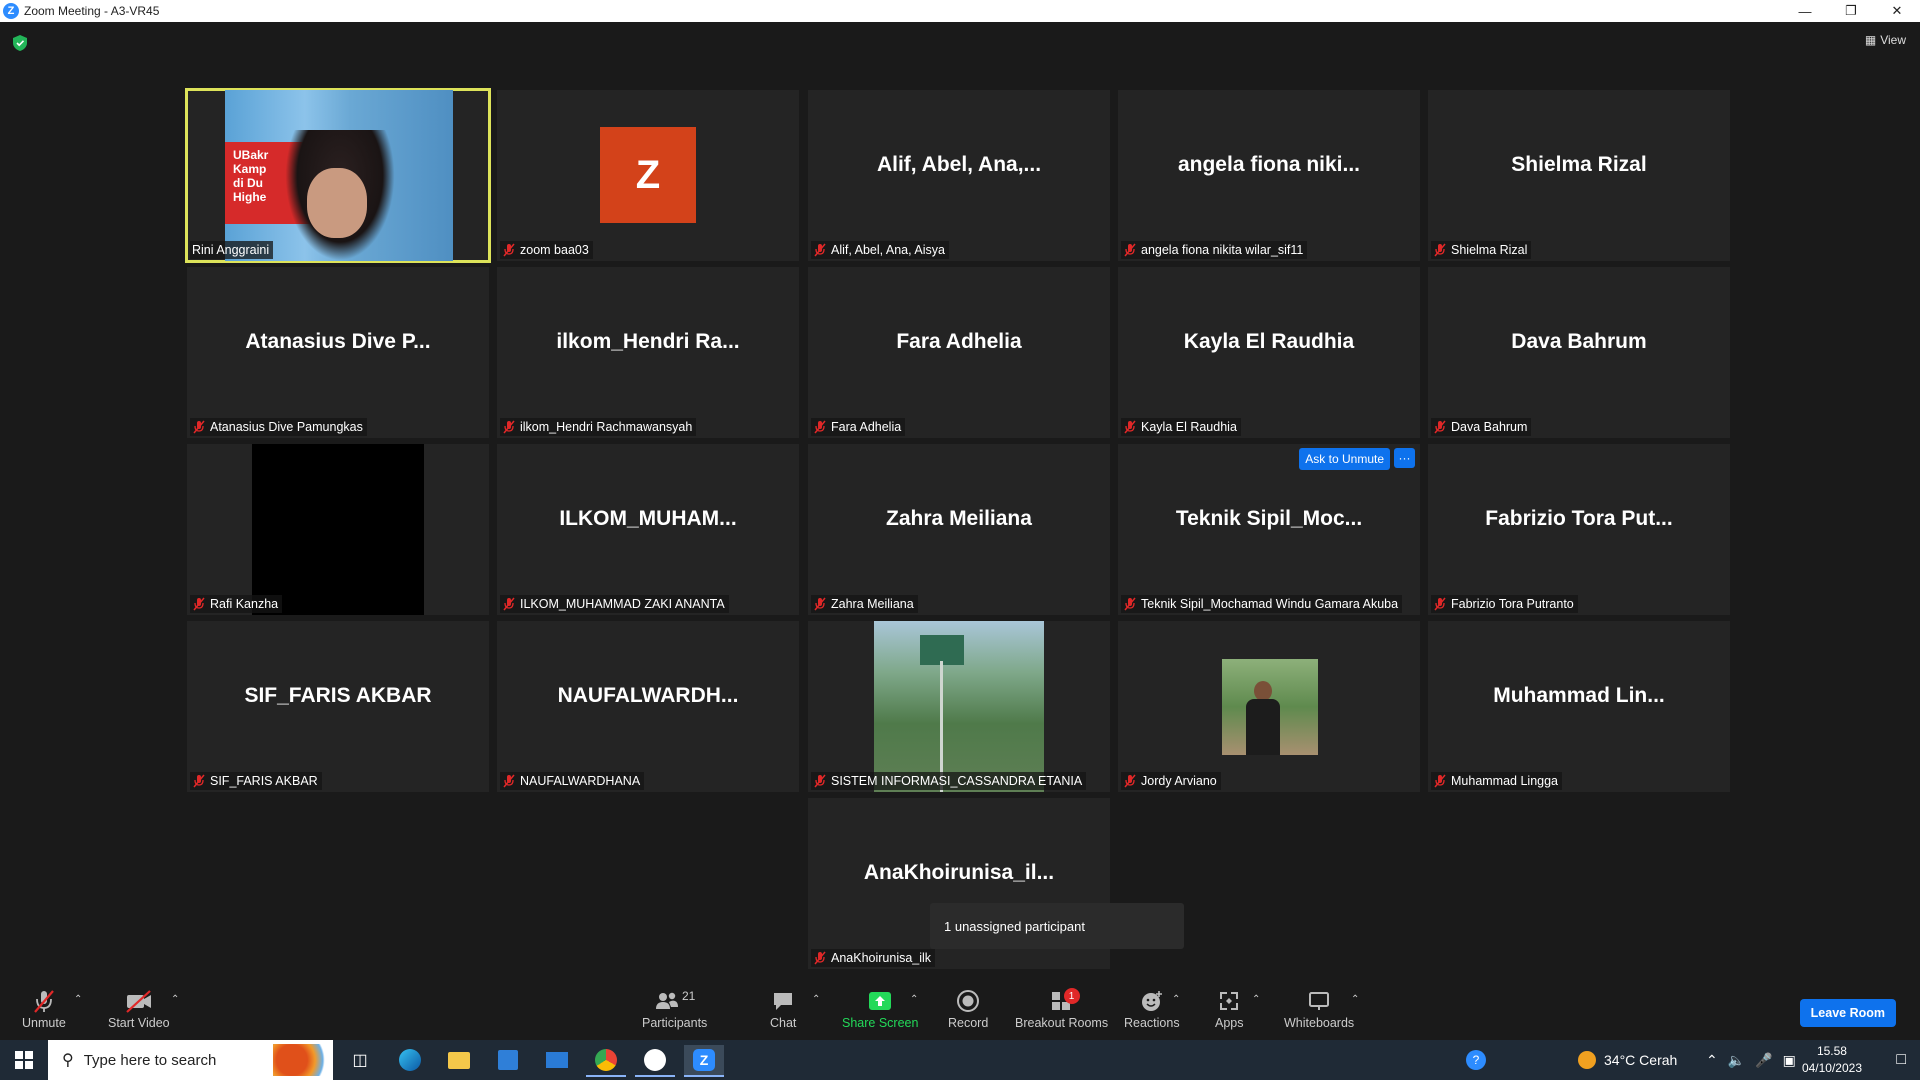  I want to click on whiteboards-label: Whiteboards, so click(1319, 1023).